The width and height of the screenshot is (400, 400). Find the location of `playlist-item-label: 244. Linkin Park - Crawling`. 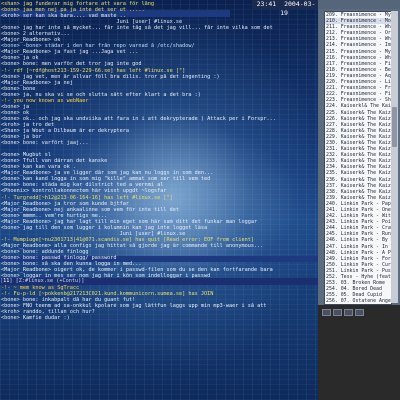

playlist-item-label: 244. Linkin Park - Crawling is located at coordinates (358, 228).